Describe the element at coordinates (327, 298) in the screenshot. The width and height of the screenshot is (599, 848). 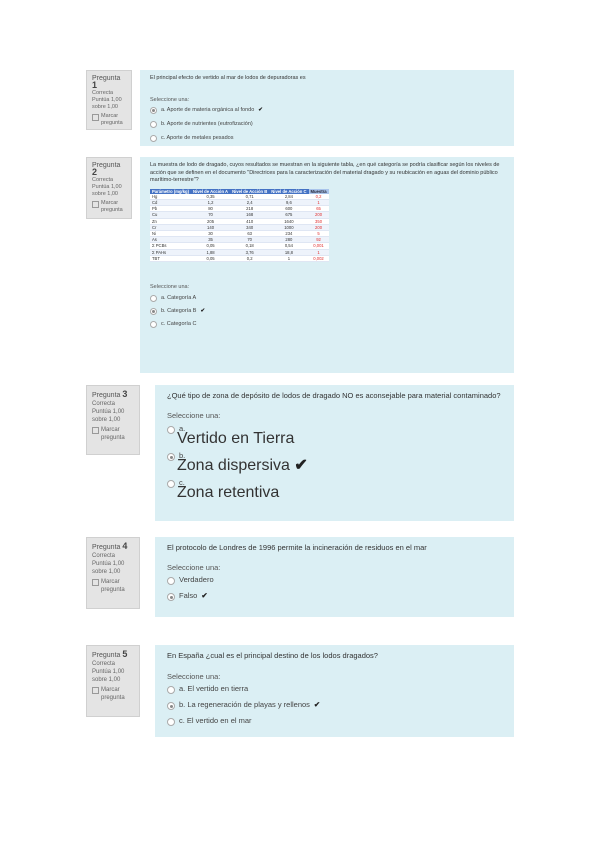
I see `answer-option-a: a. Categoría A` at that location.